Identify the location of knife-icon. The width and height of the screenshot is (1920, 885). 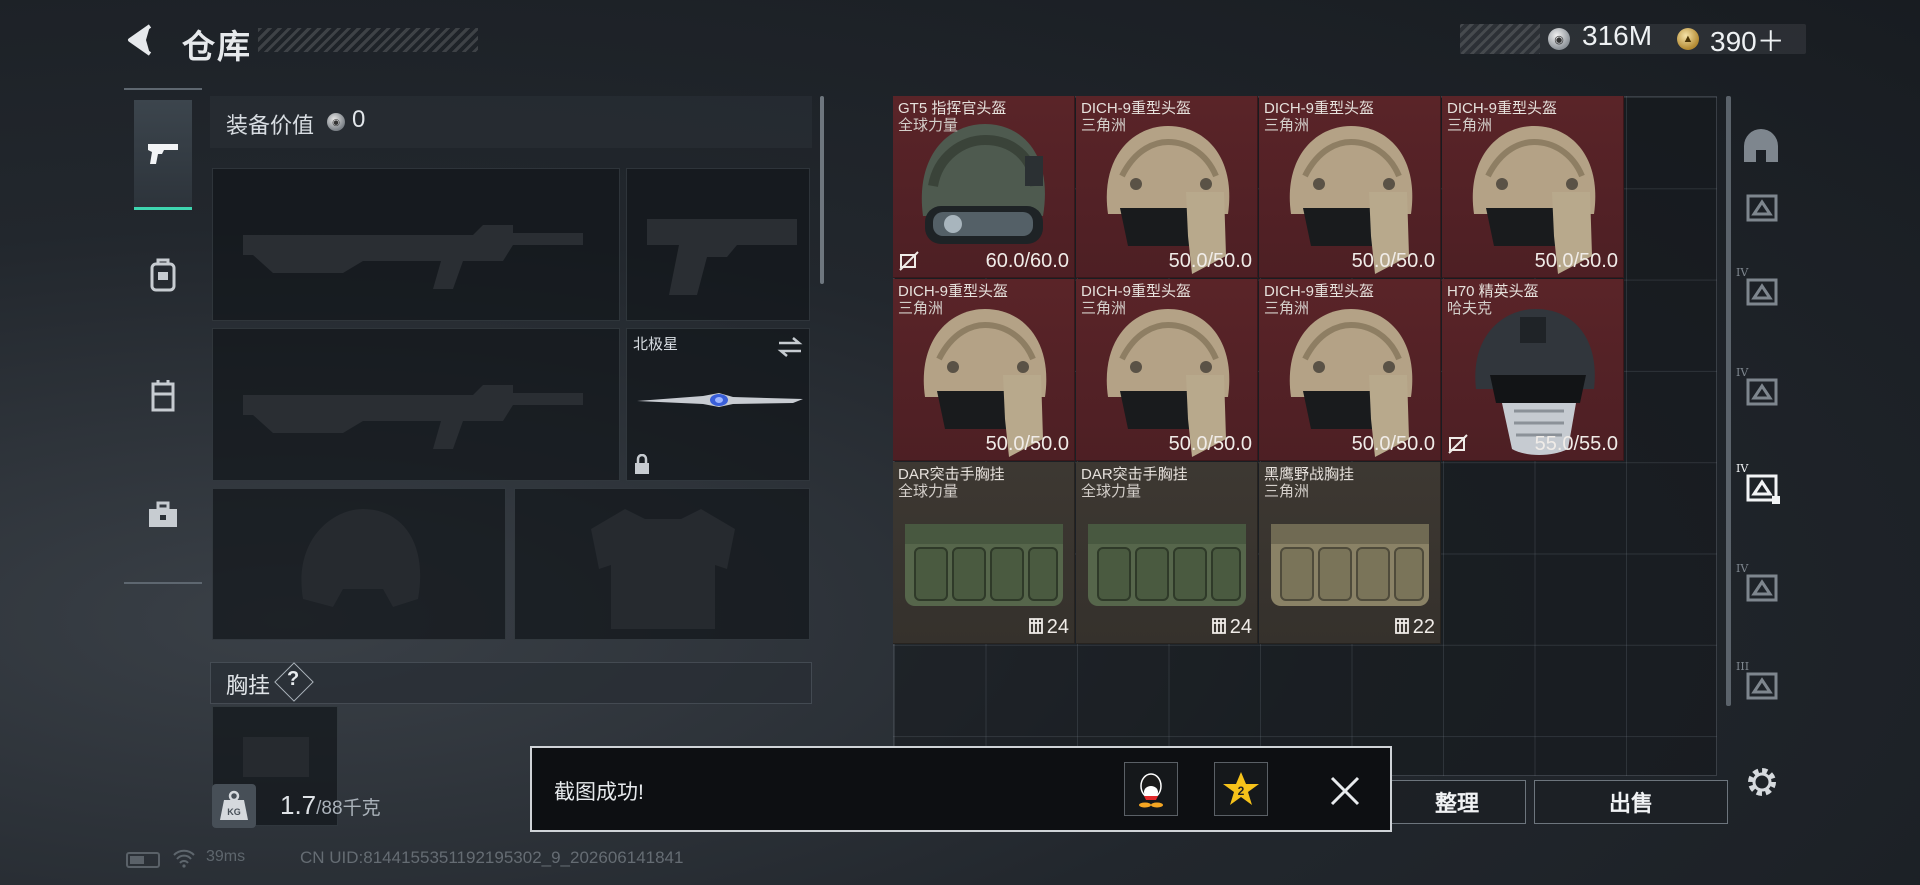
(720, 400).